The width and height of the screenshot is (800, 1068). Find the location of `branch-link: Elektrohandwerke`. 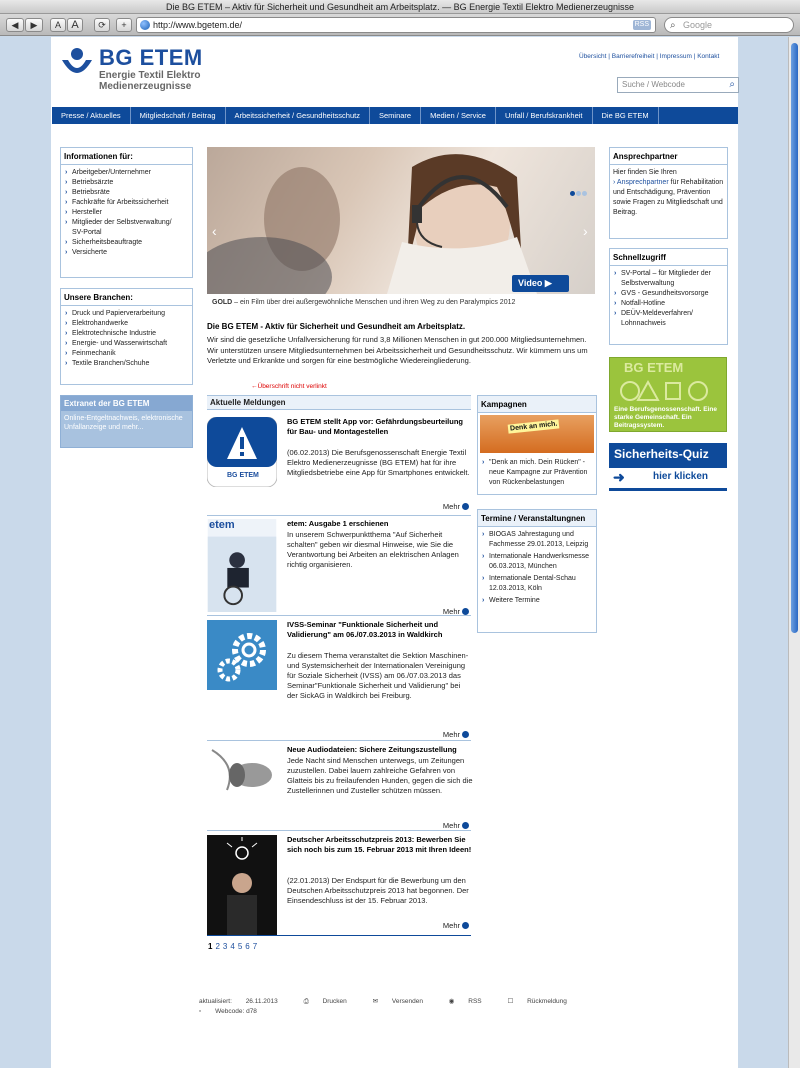

branch-link: Elektrohandwerke is located at coordinates (126, 324).